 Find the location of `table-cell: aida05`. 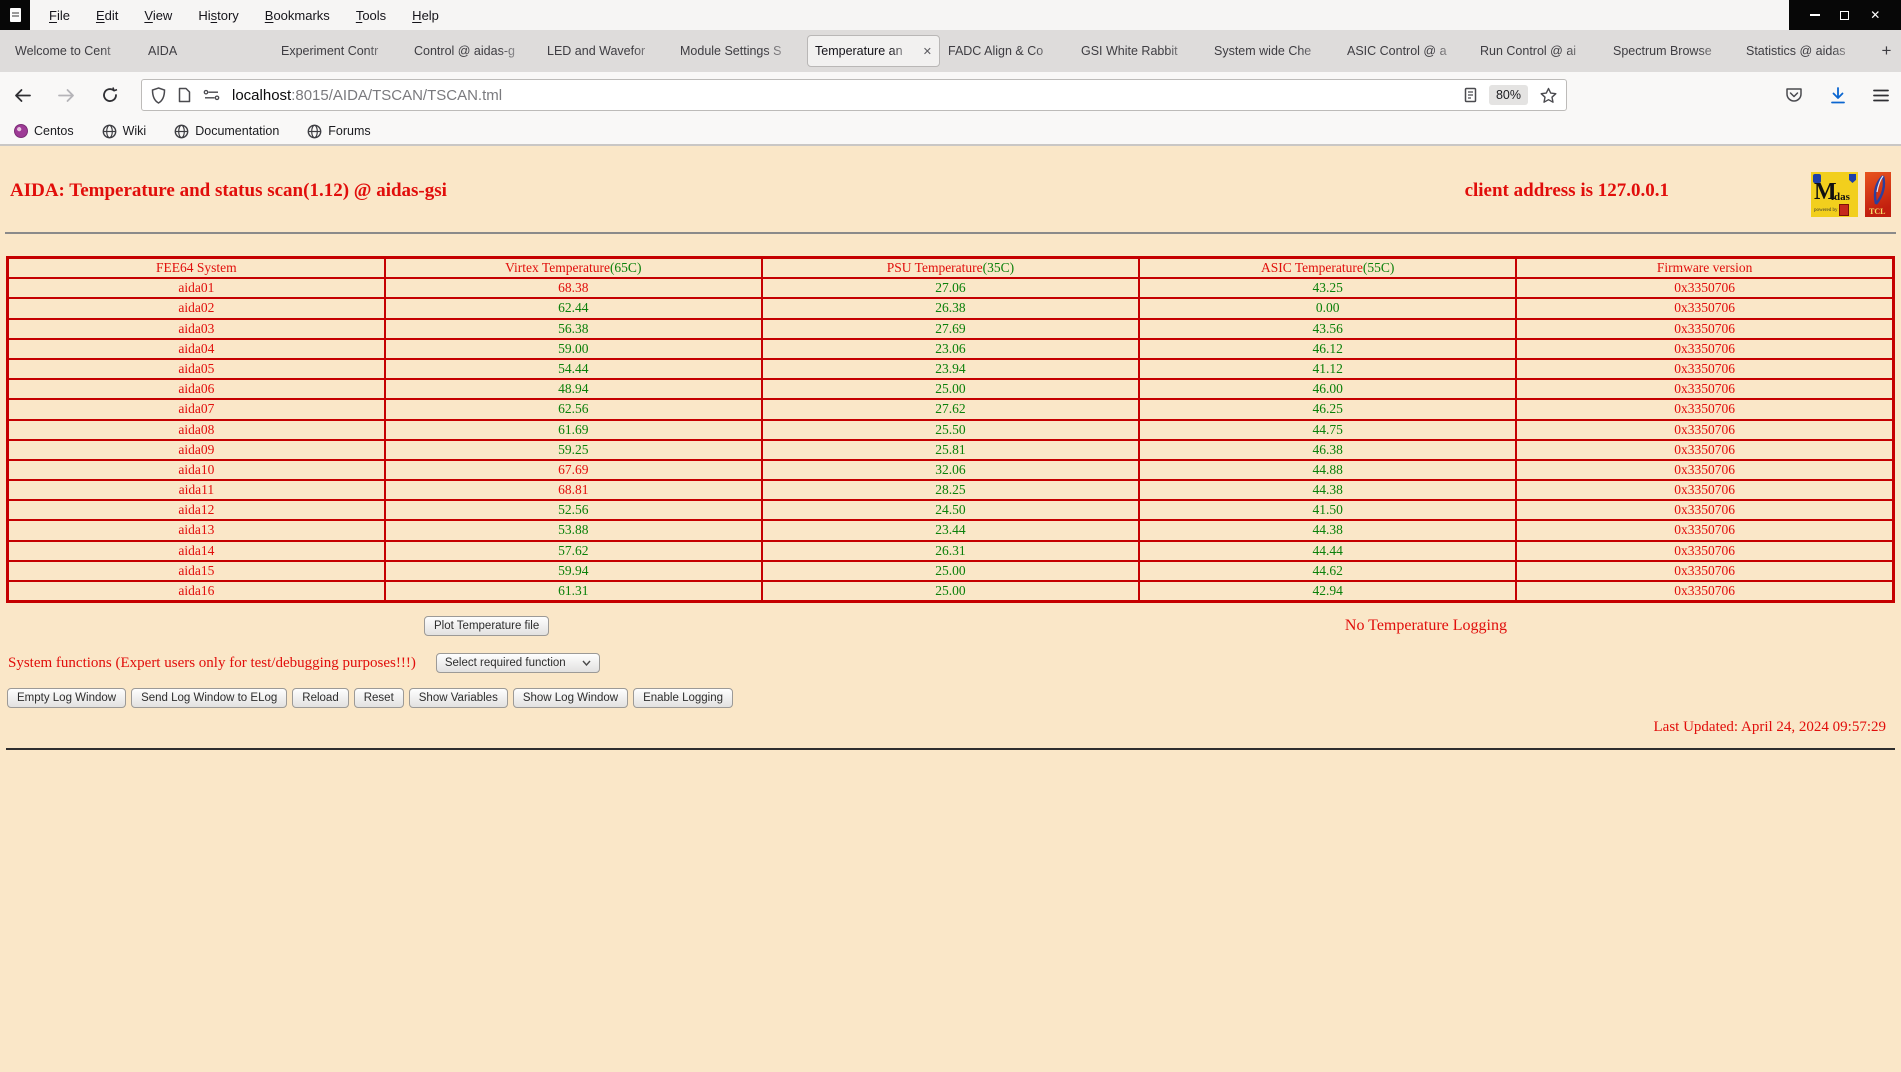

table-cell: aida05 is located at coordinates (196, 369).